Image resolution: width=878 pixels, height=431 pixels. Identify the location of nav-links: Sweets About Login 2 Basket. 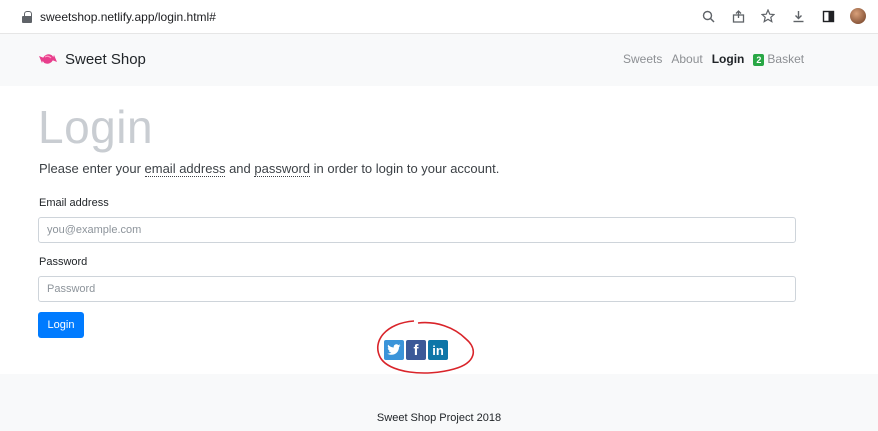
(713, 59).